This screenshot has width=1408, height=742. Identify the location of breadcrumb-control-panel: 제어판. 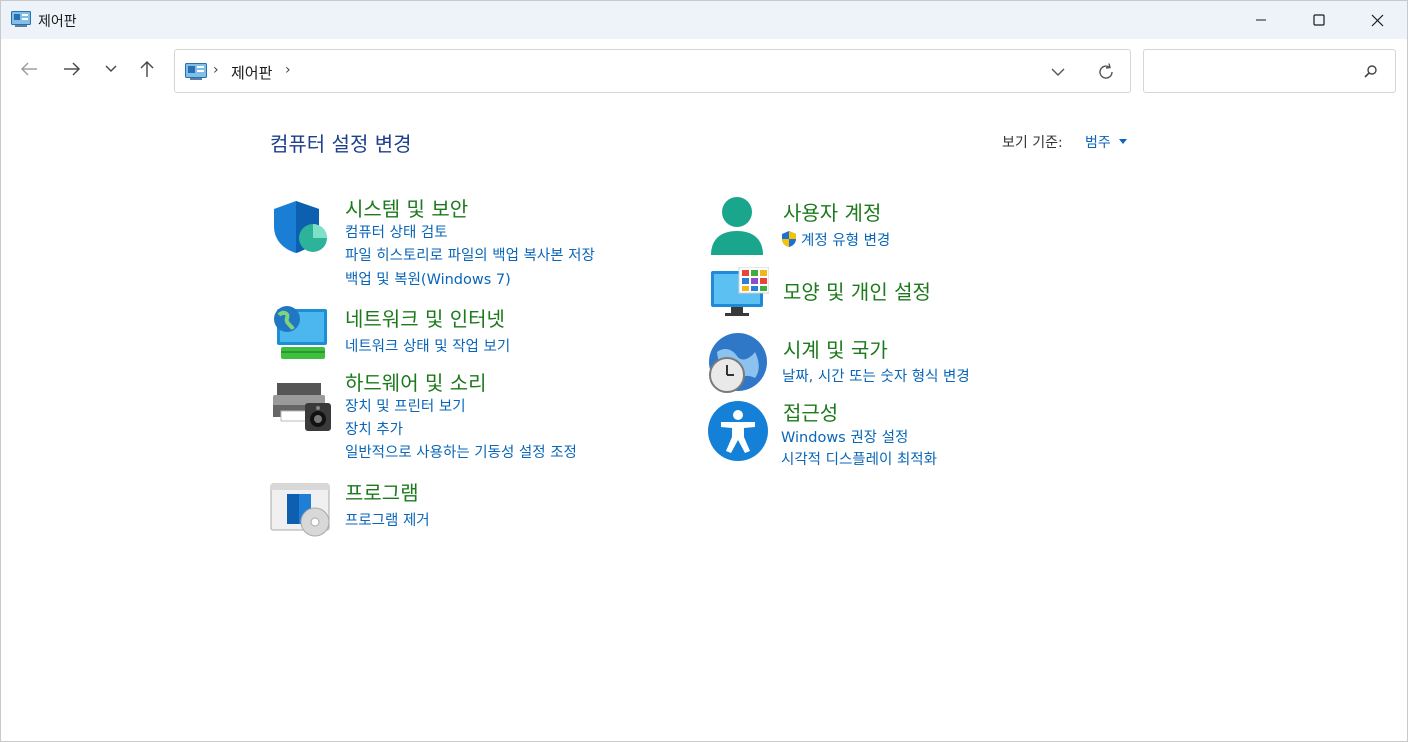
(251, 72).